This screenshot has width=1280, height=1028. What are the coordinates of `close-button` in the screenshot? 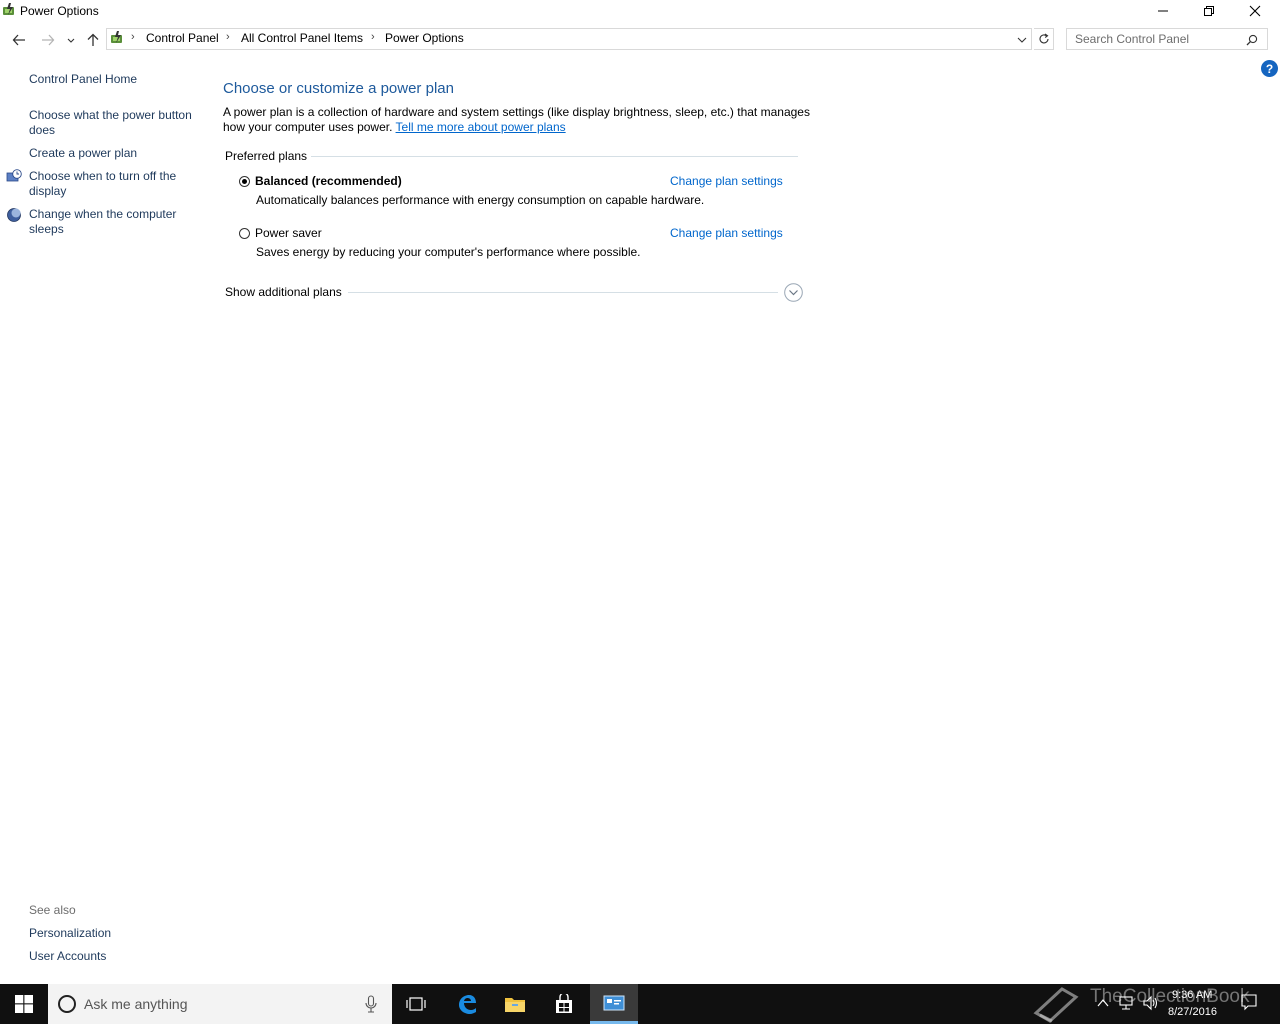 It's located at (1255, 11).